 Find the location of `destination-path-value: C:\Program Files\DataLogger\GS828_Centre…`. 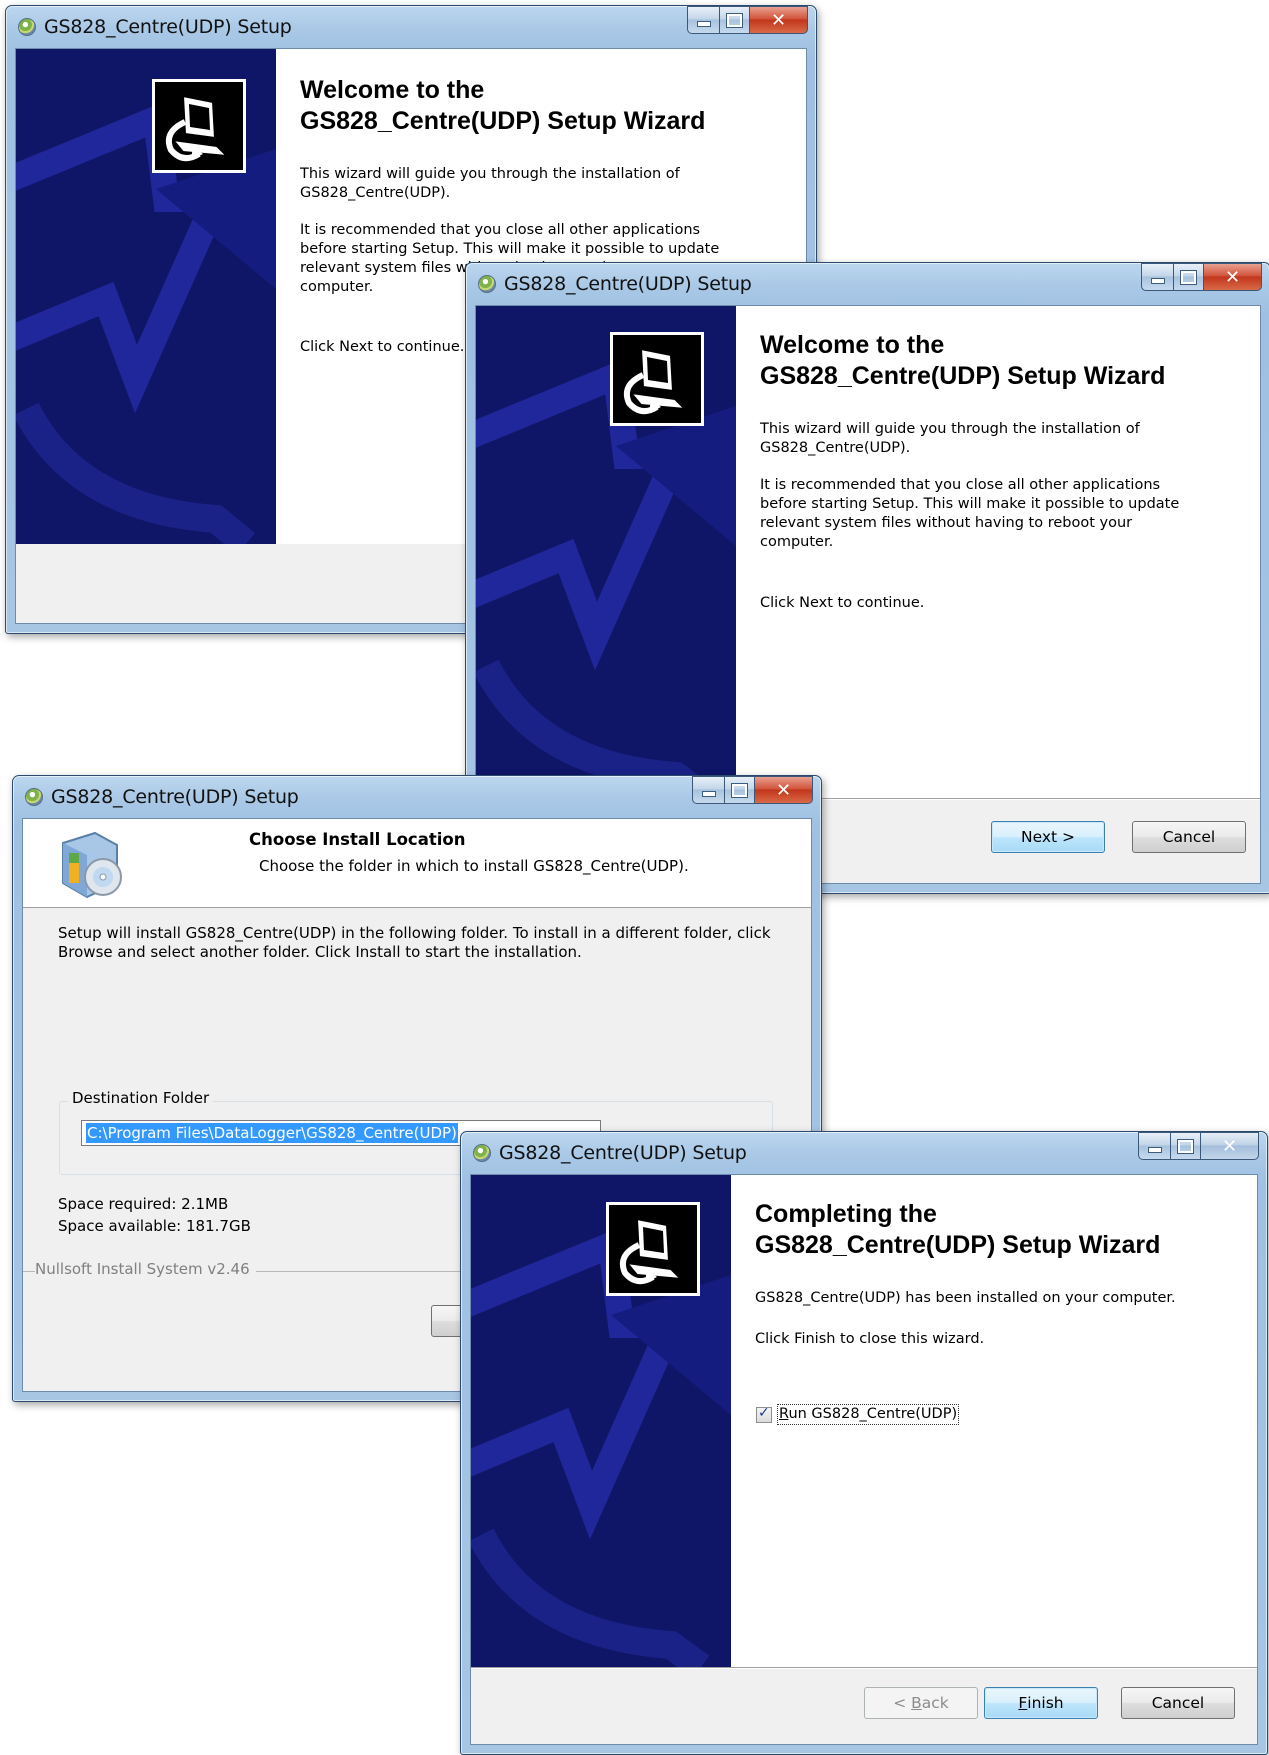

destination-path-value: C:\Program Files\DataLogger\GS828_Centre… is located at coordinates (272, 1133).